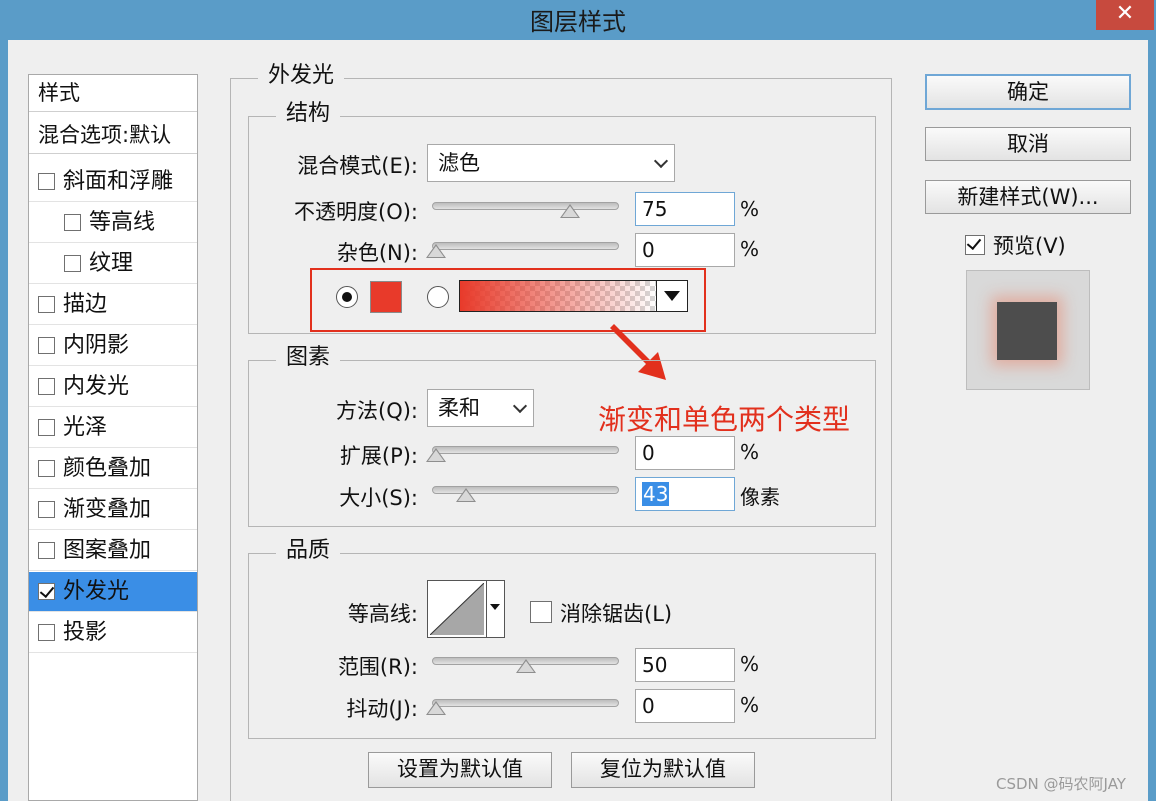 This screenshot has width=1156, height=801. I want to click on blend-mode-value: 滤色, so click(459, 163).